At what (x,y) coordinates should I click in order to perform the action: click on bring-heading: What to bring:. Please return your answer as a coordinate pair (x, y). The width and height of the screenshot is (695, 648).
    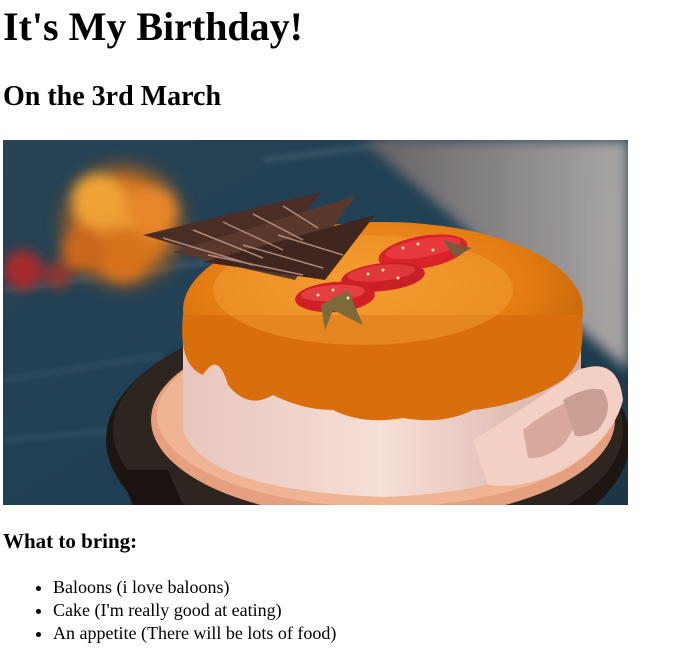
    Looking at the image, I should click on (70, 541).